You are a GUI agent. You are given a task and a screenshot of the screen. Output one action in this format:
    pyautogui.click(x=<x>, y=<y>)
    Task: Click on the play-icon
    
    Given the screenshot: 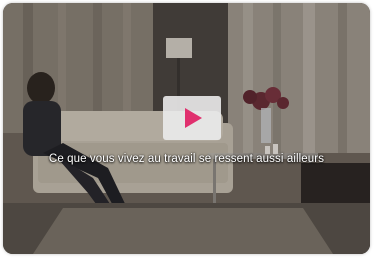 What is the action you would take?
    pyautogui.click(x=193, y=118)
    